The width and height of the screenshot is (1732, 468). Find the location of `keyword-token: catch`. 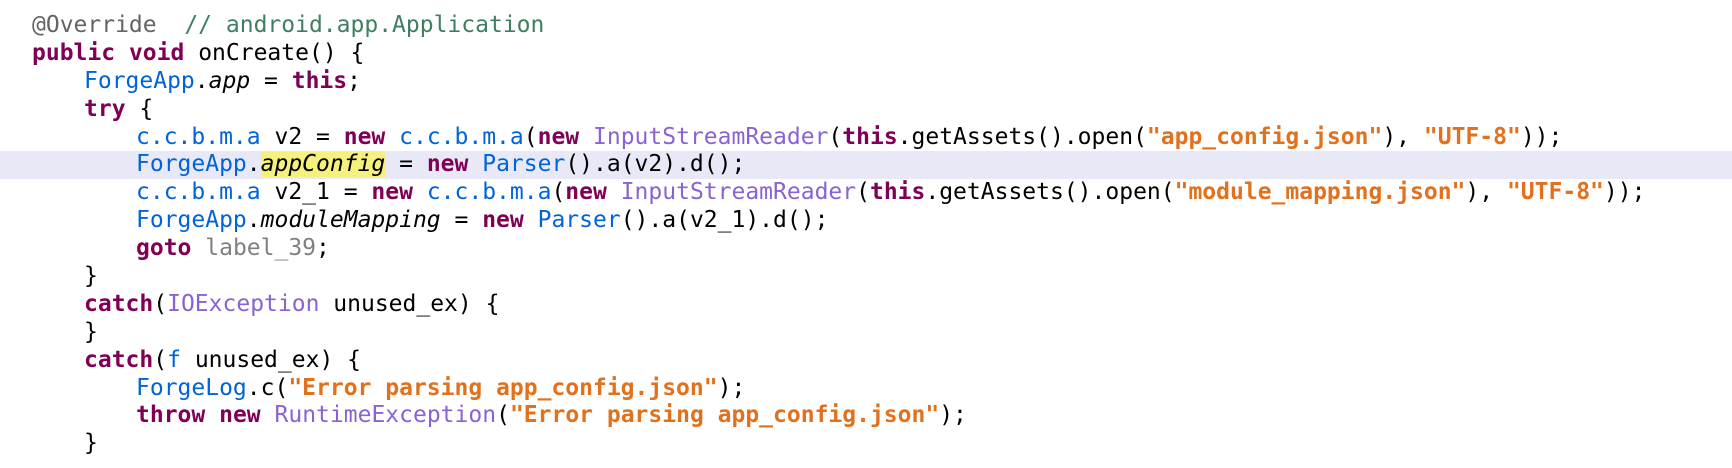

keyword-token: catch is located at coordinates (119, 303).